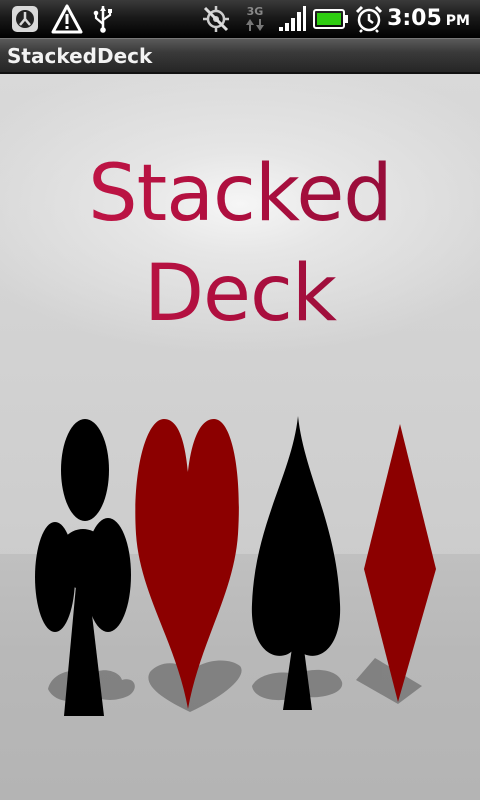 This screenshot has width=480, height=800. Describe the element at coordinates (331, 19) in the screenshot. I see `battery-icon` at that location.